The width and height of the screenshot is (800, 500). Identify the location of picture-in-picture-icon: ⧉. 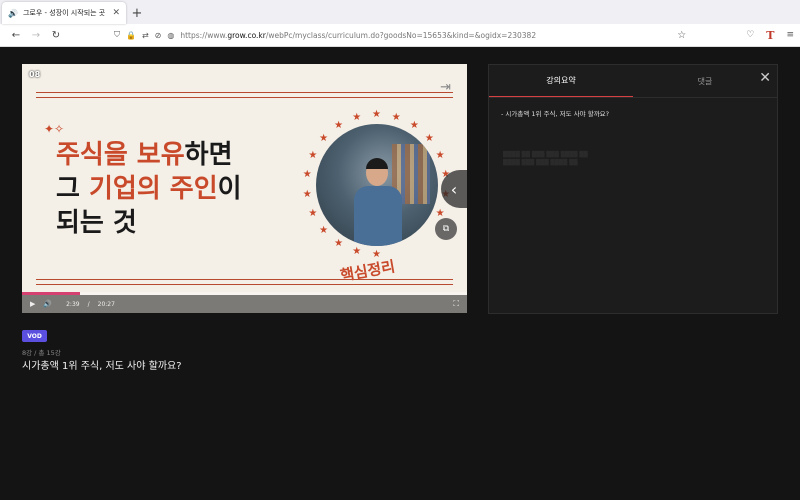
(446, 229).